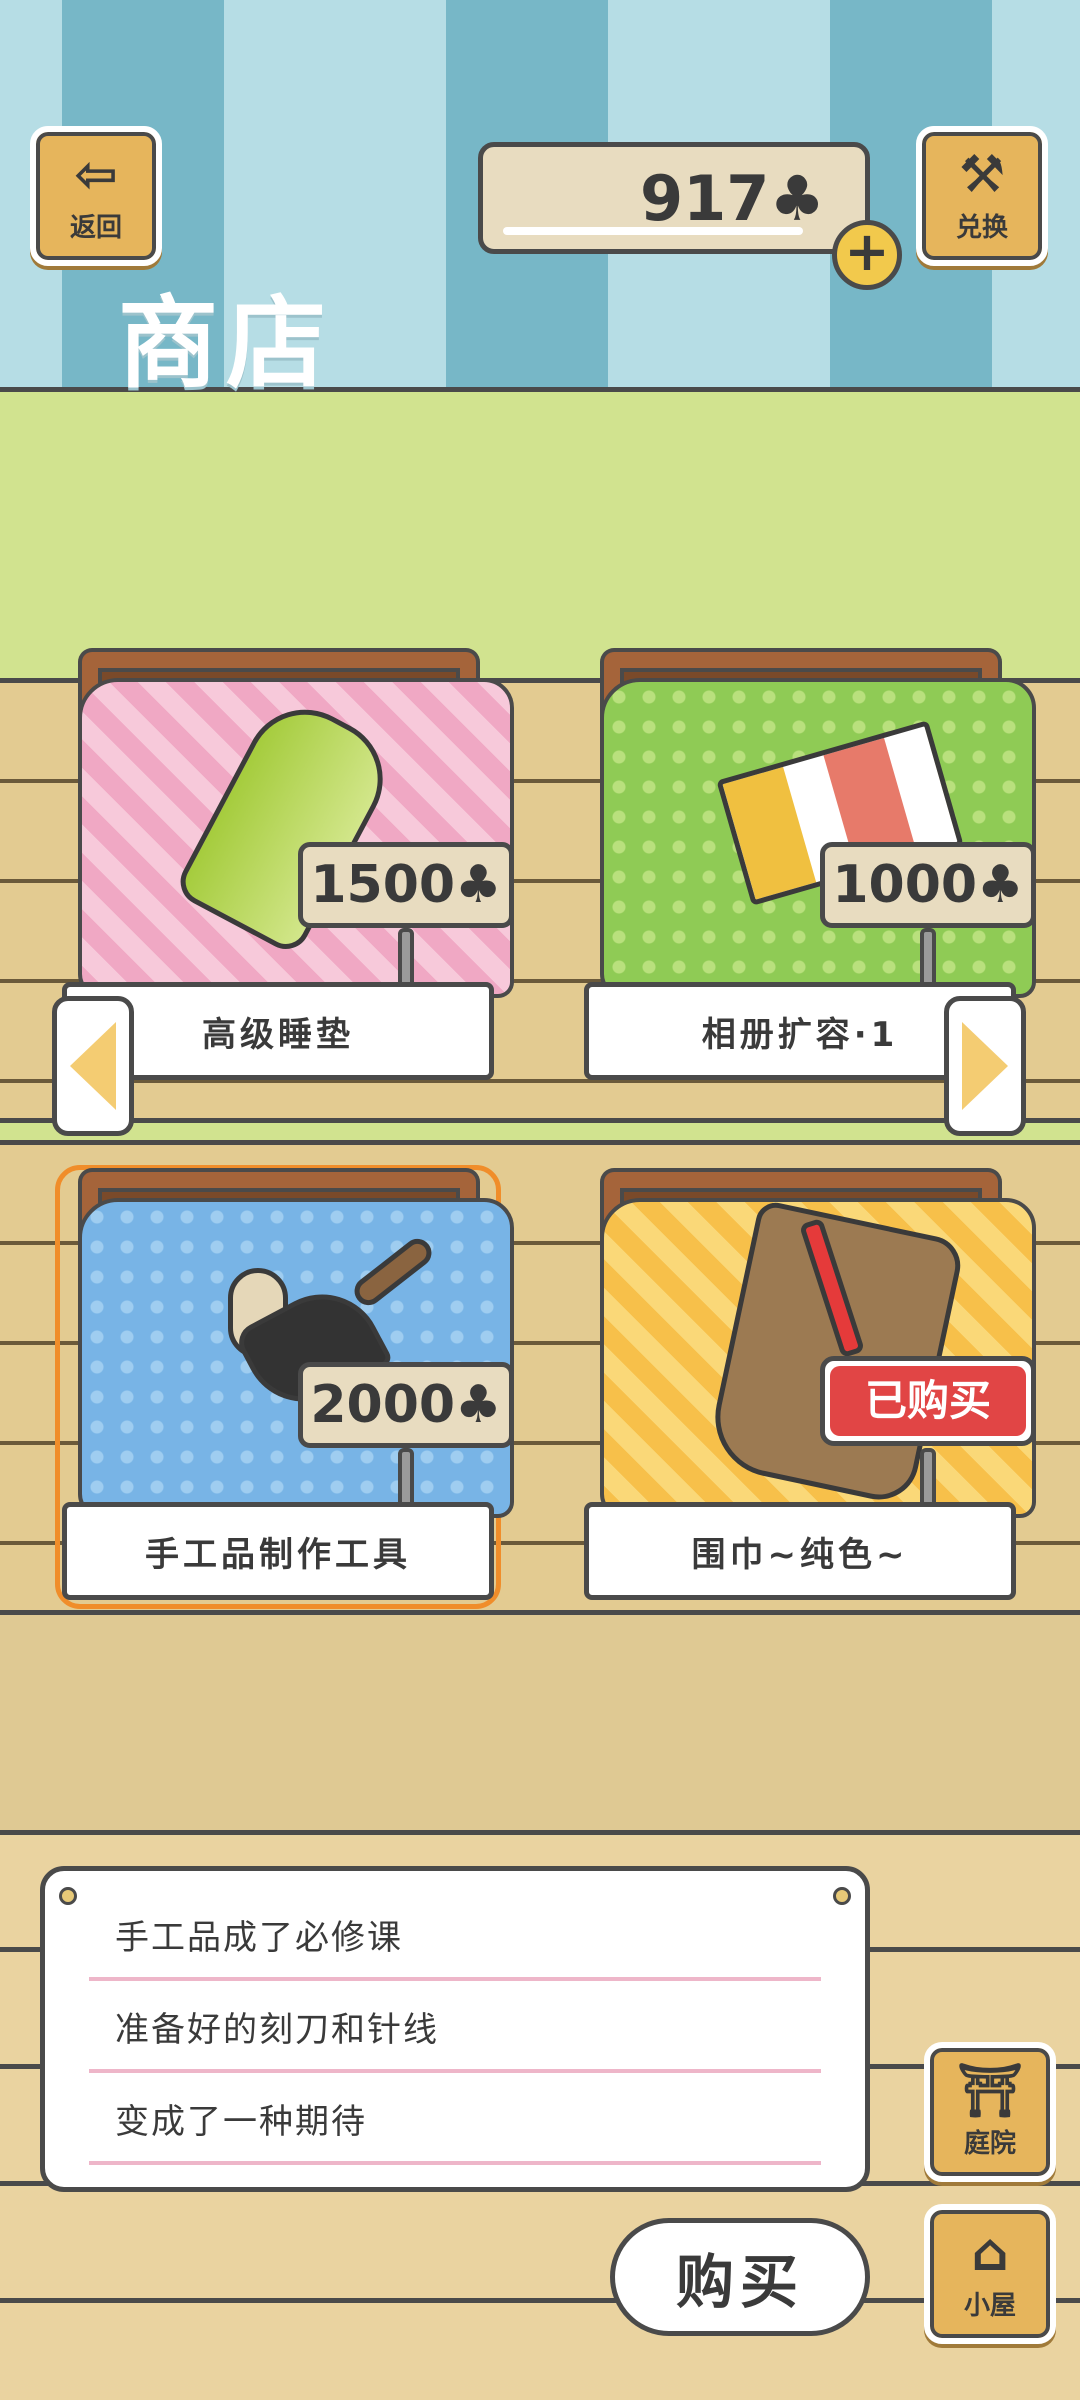  I want to click on price-tag: 1500♣, so click(406, 885).